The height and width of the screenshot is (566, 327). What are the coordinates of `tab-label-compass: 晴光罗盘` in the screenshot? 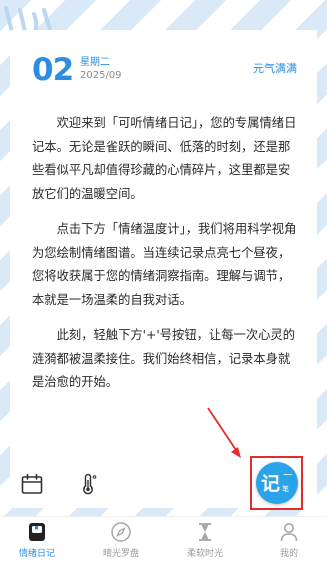 It's located at (120, 554).